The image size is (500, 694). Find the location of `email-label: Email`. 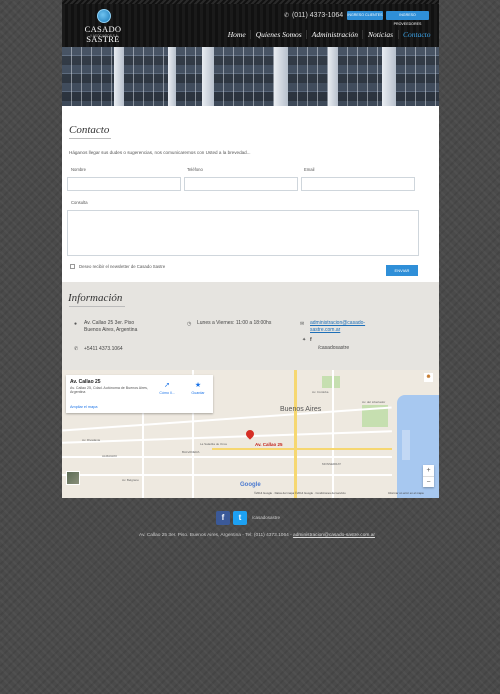

email-label: Email is located at coordinates (309, 169).